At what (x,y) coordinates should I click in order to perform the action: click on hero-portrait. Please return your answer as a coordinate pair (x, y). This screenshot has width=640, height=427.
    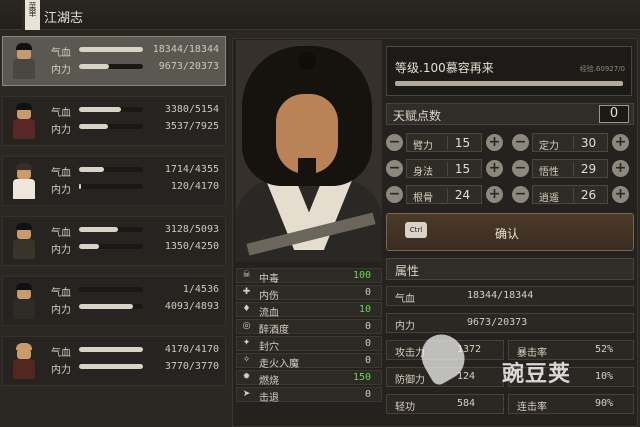
    Looking at the image, I should click on (309, 151).